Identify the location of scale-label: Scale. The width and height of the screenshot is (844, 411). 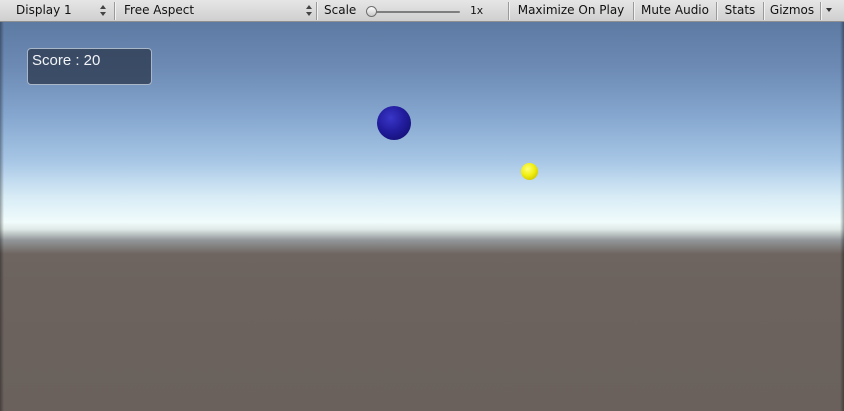
(340, 10).